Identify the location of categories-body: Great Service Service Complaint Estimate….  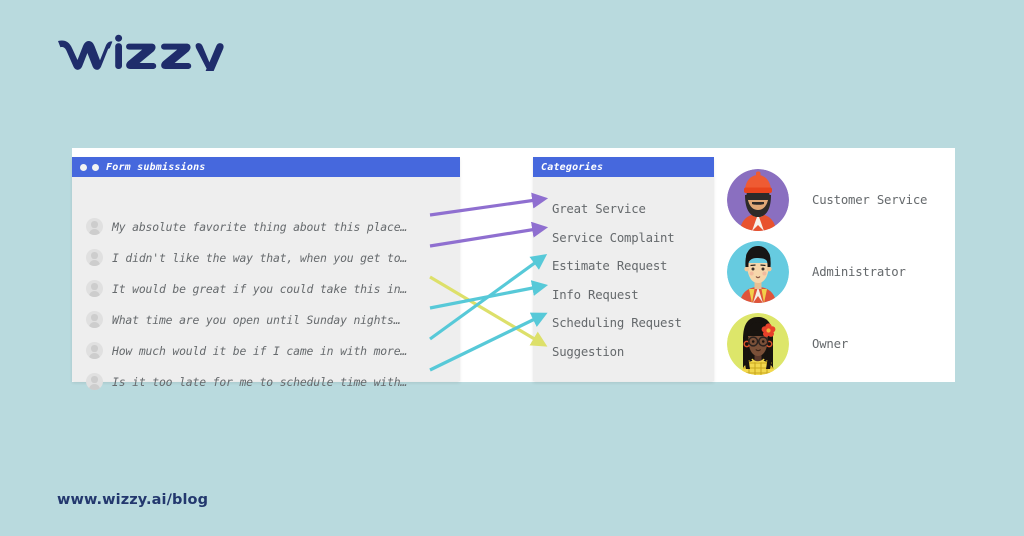
(623, 279).